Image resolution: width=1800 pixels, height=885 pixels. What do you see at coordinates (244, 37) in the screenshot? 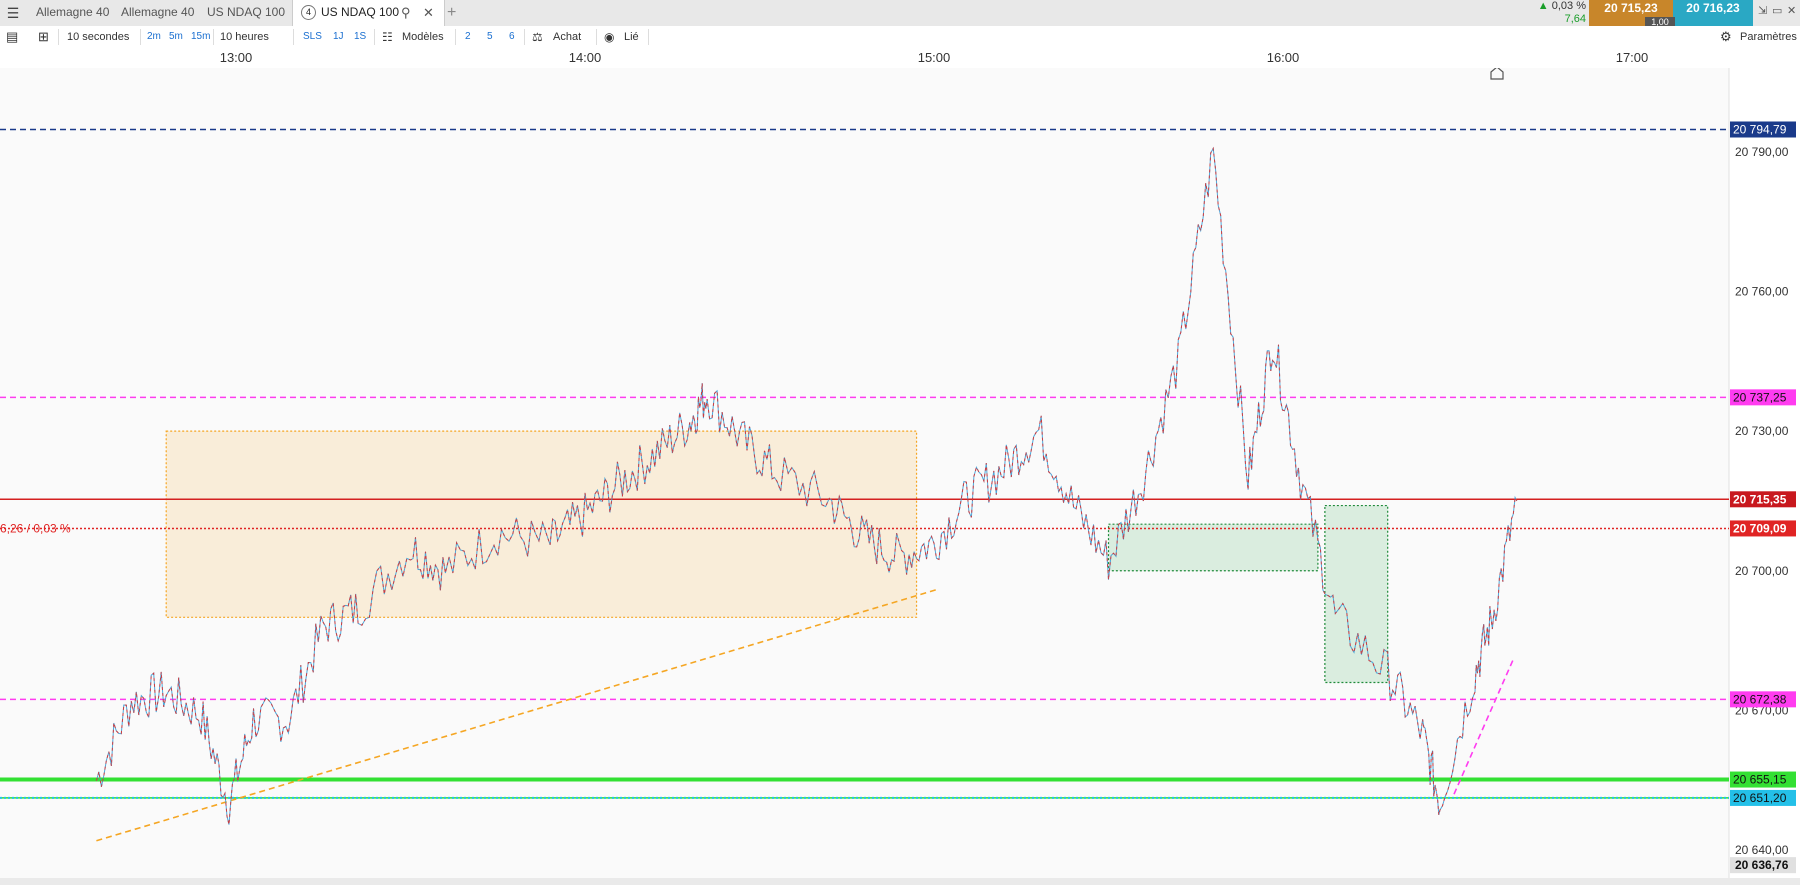
I see `period-selector: 10 heures` at bounding box center [244, 37].